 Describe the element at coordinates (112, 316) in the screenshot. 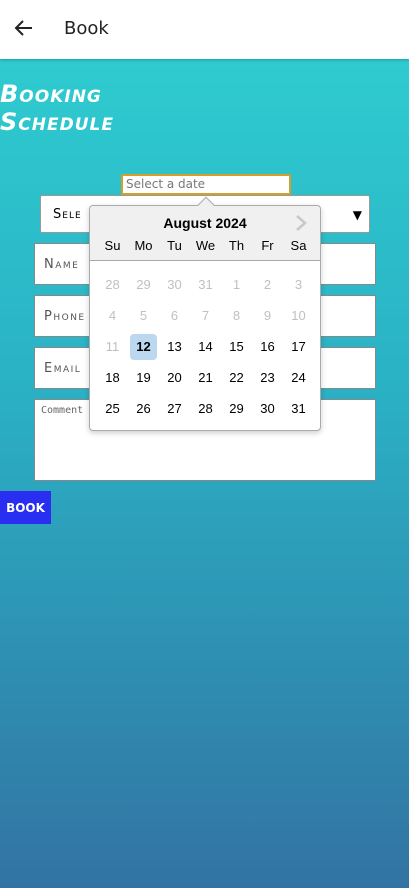

I see `calendar-day: 4` at that location.